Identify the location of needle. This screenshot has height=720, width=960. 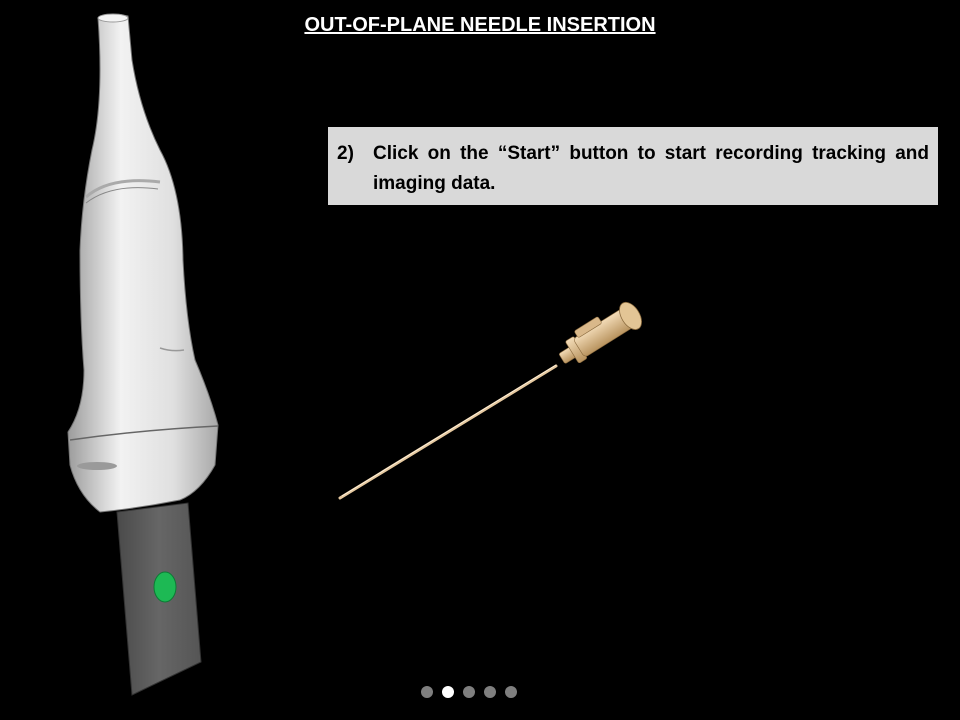
(490, 400).